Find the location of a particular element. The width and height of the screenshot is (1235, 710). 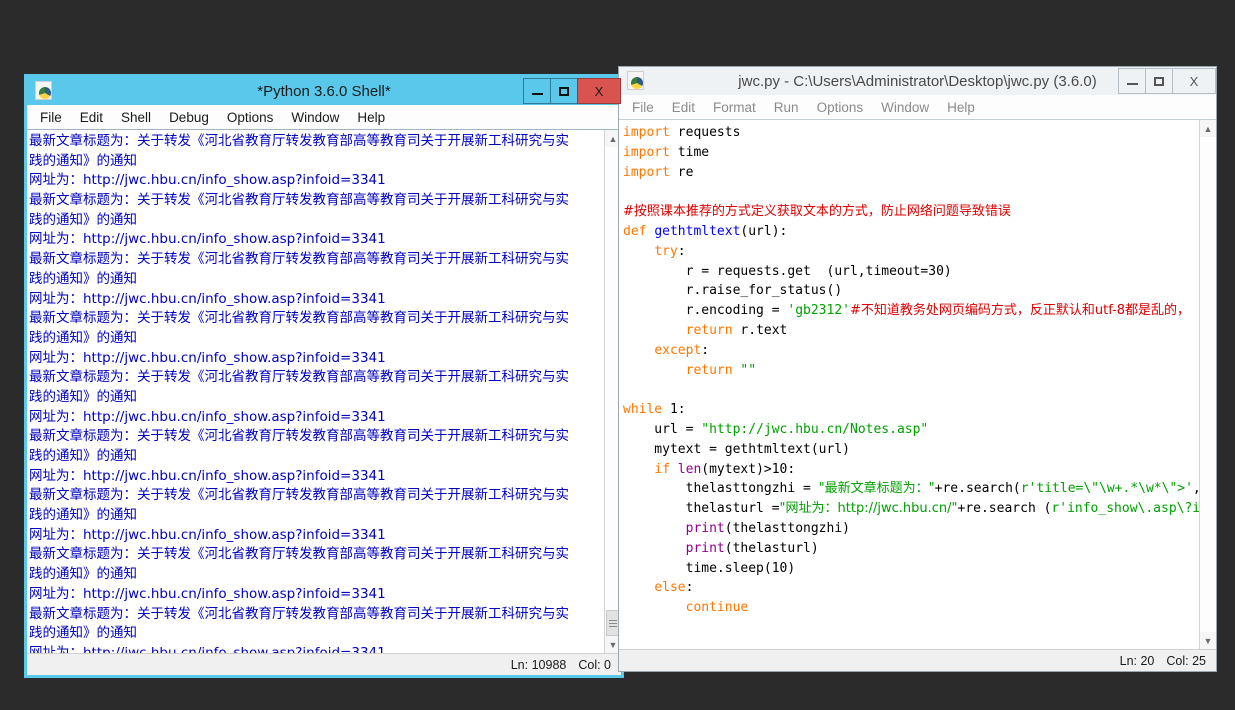

shell-window-controls: X is located at coordinates (572, 91).